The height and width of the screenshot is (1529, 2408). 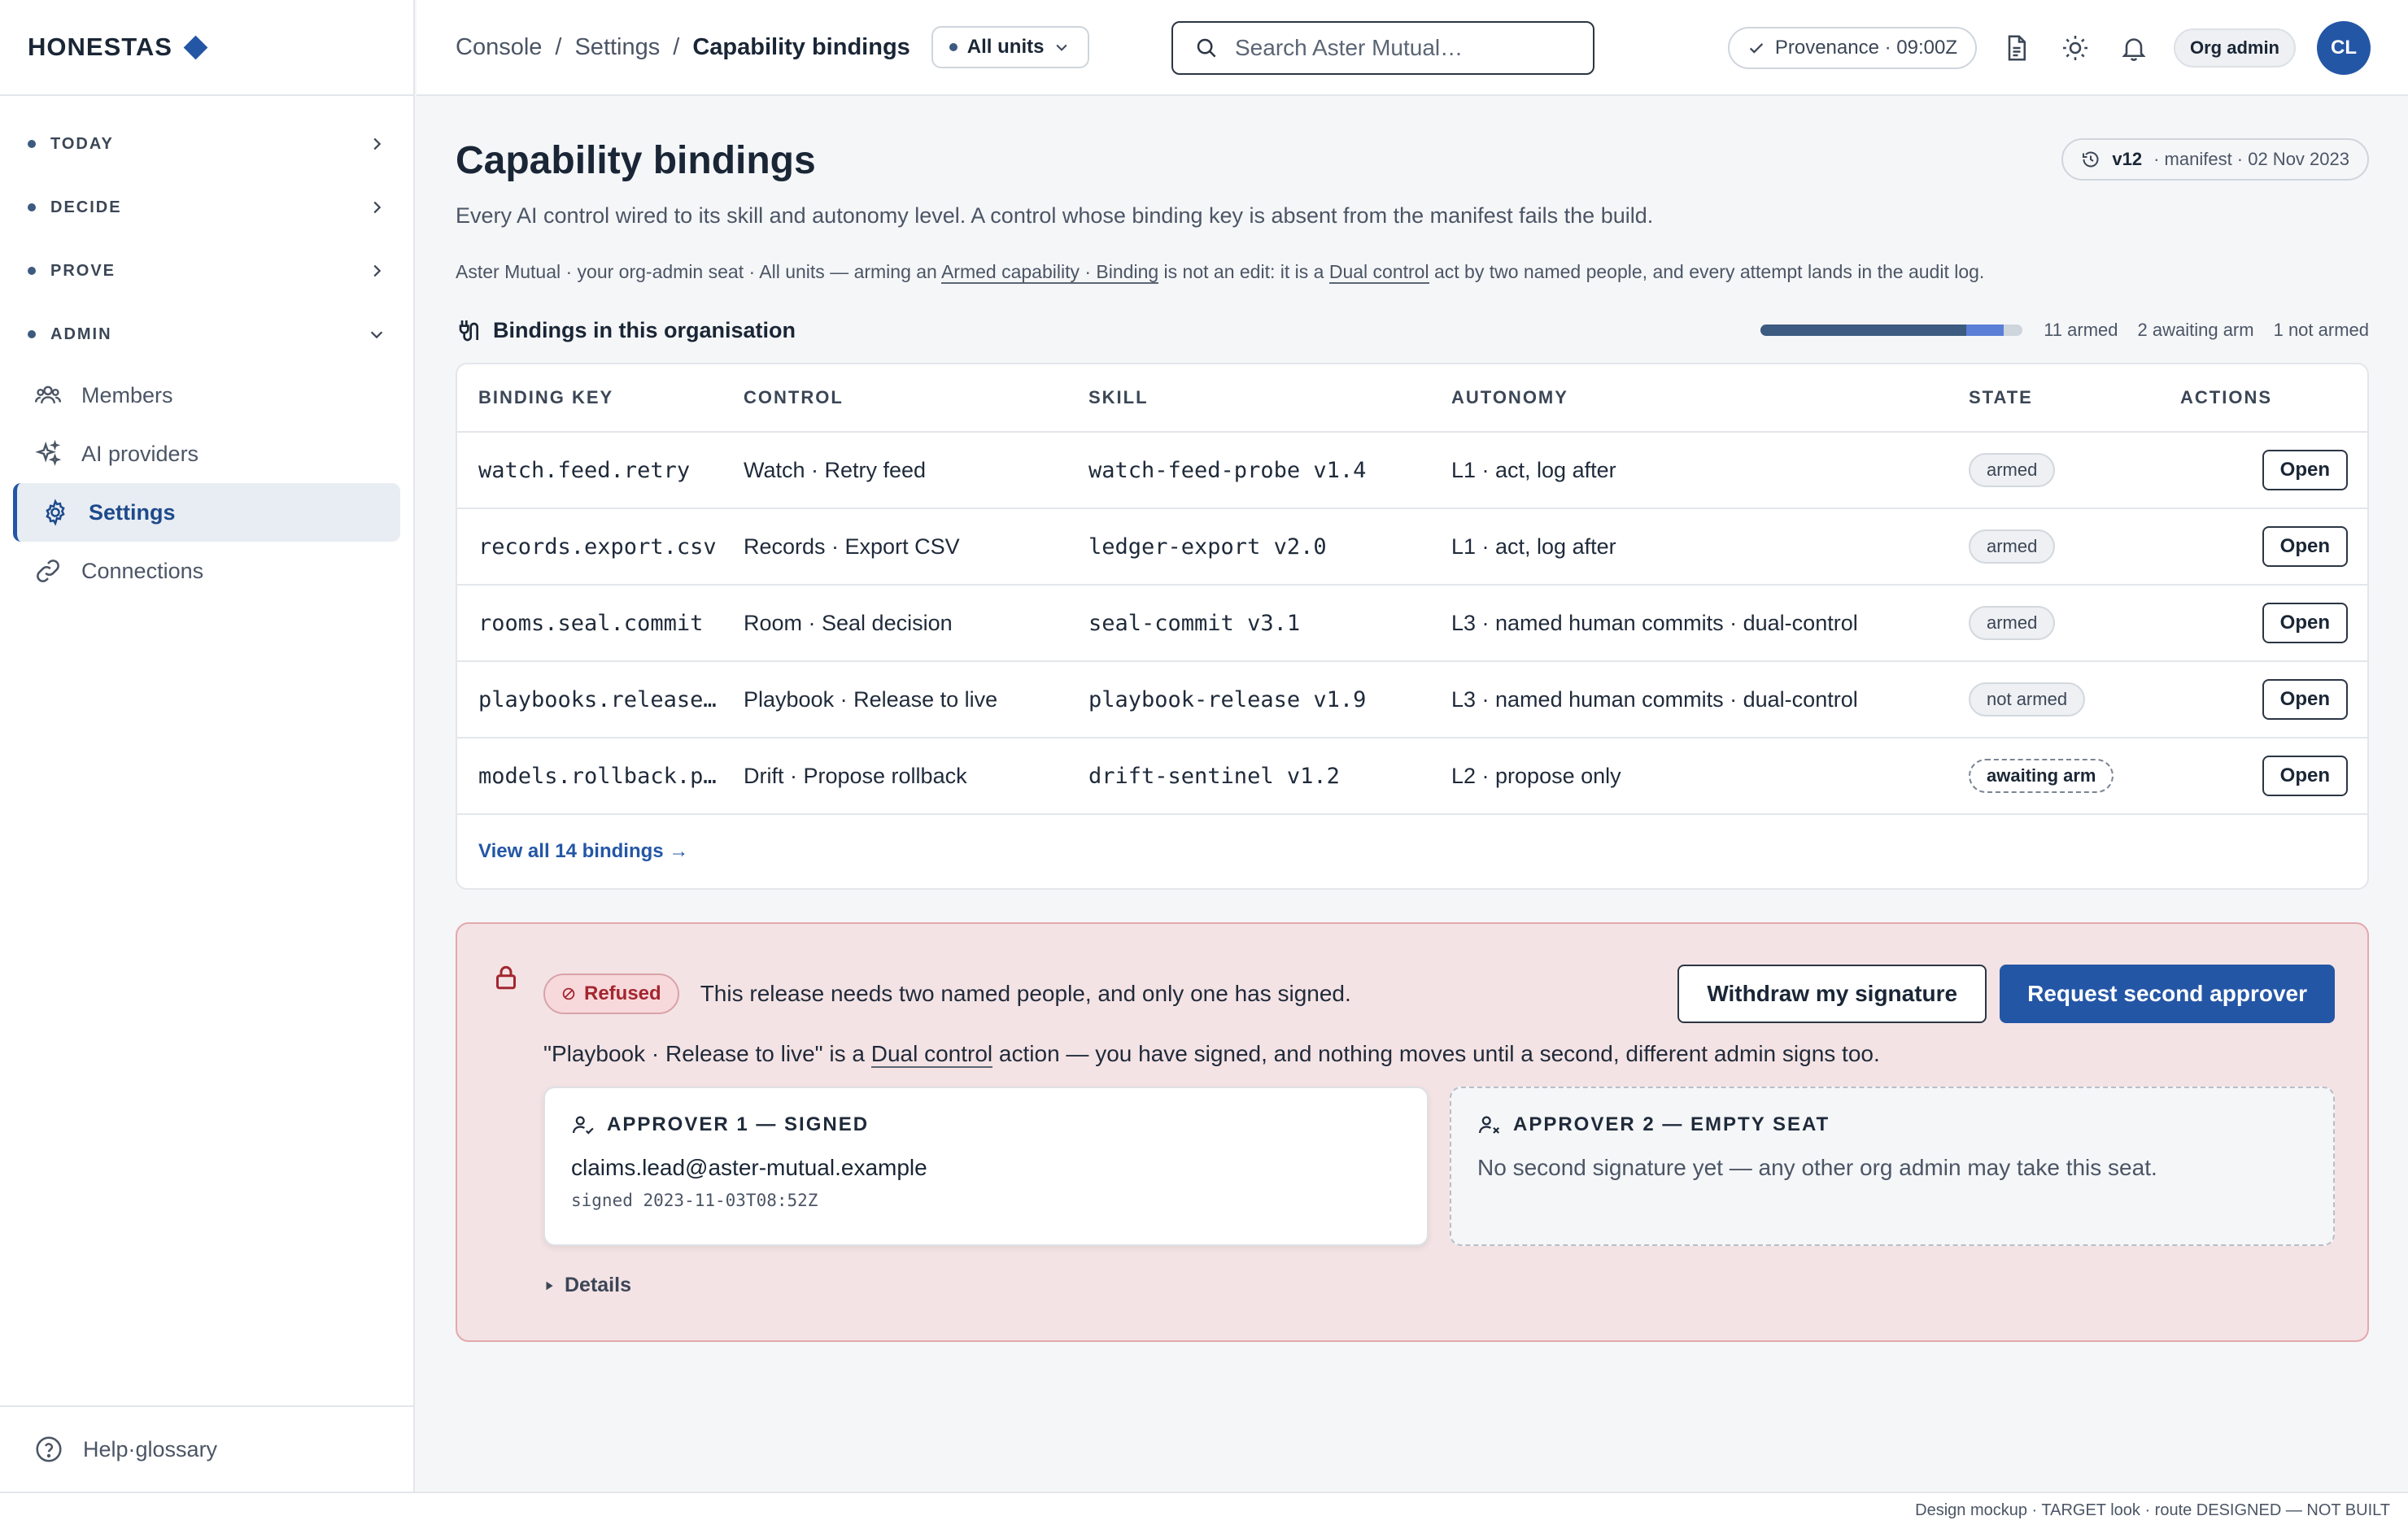 I want to click on help-glossary-link: Help·glossary, so click(x=206, y=1448).